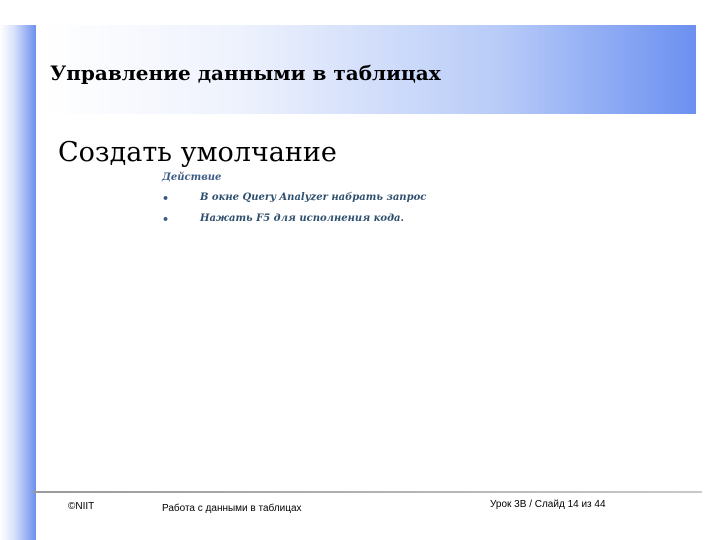 The width and height of the screenshot is (720, 540). What do you see at coordinates (81, 506) in the screenshot?
I see `footer-copyright: ©NIIT` at bounding box center [81, 506].